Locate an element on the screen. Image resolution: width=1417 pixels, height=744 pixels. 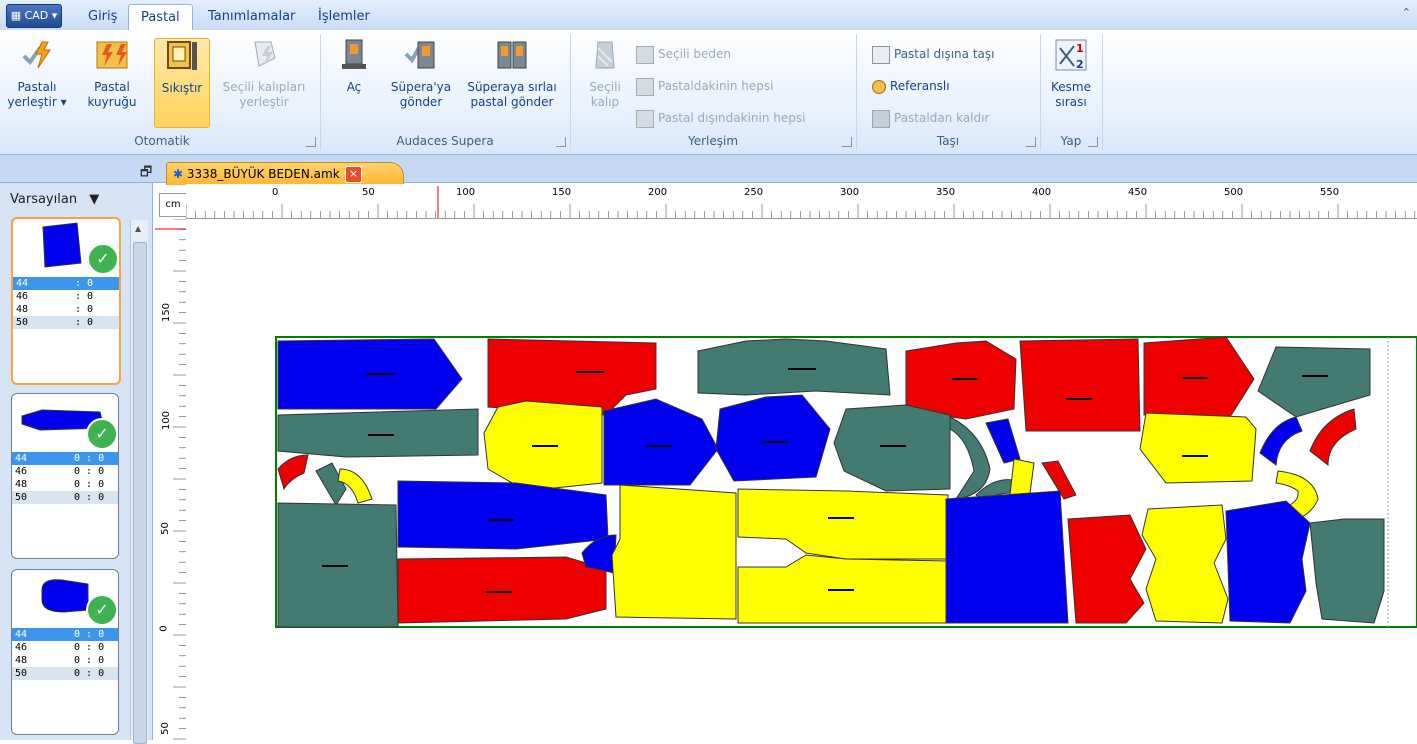
secili-beden-button: Seçili beden is located at coordinates (683, 54).